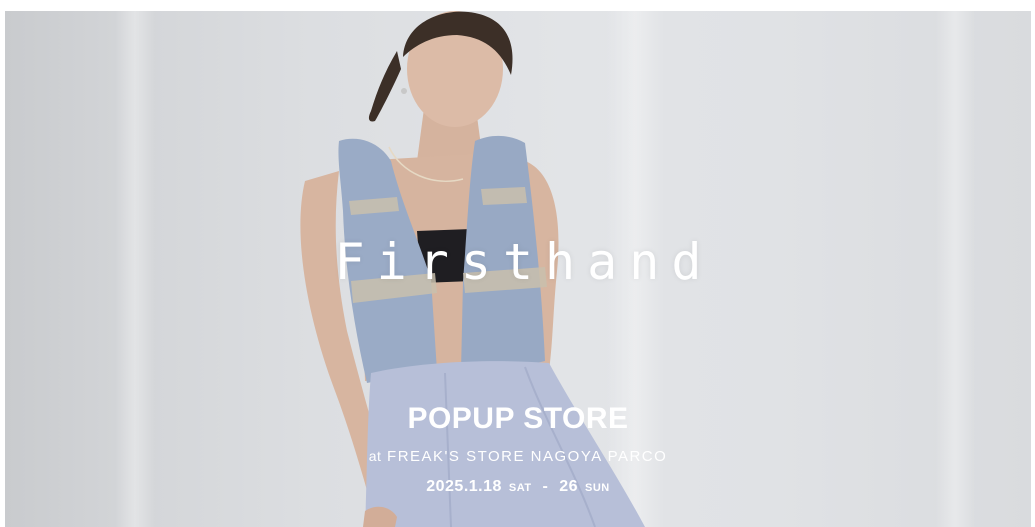  I want to click on date-end: 26, so click(569, 486).